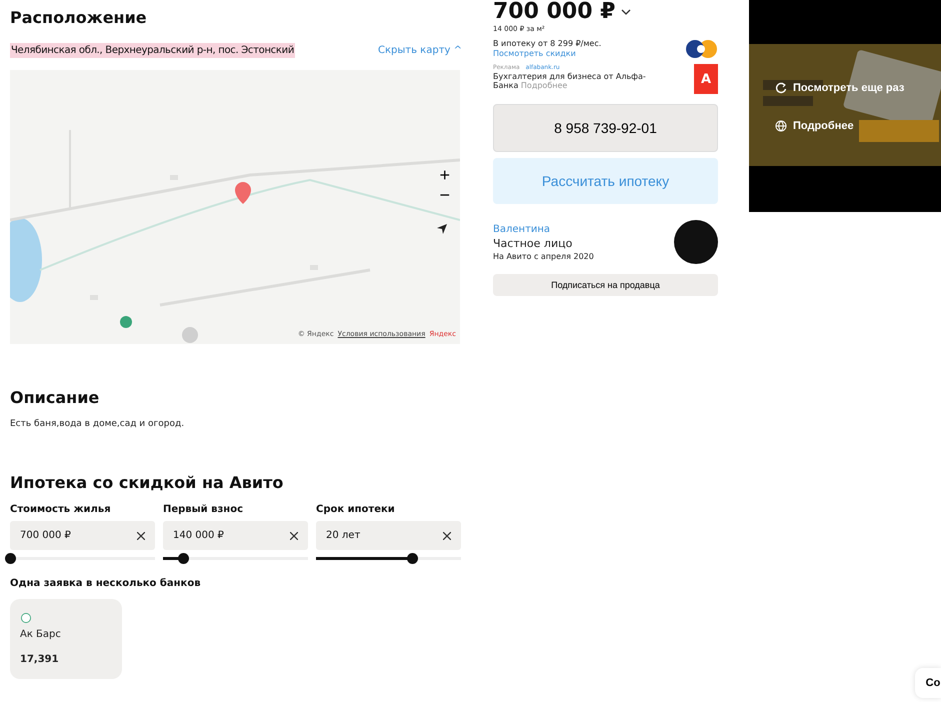  I want to click on input-field: 140 000 ₽, so click(235, 535).